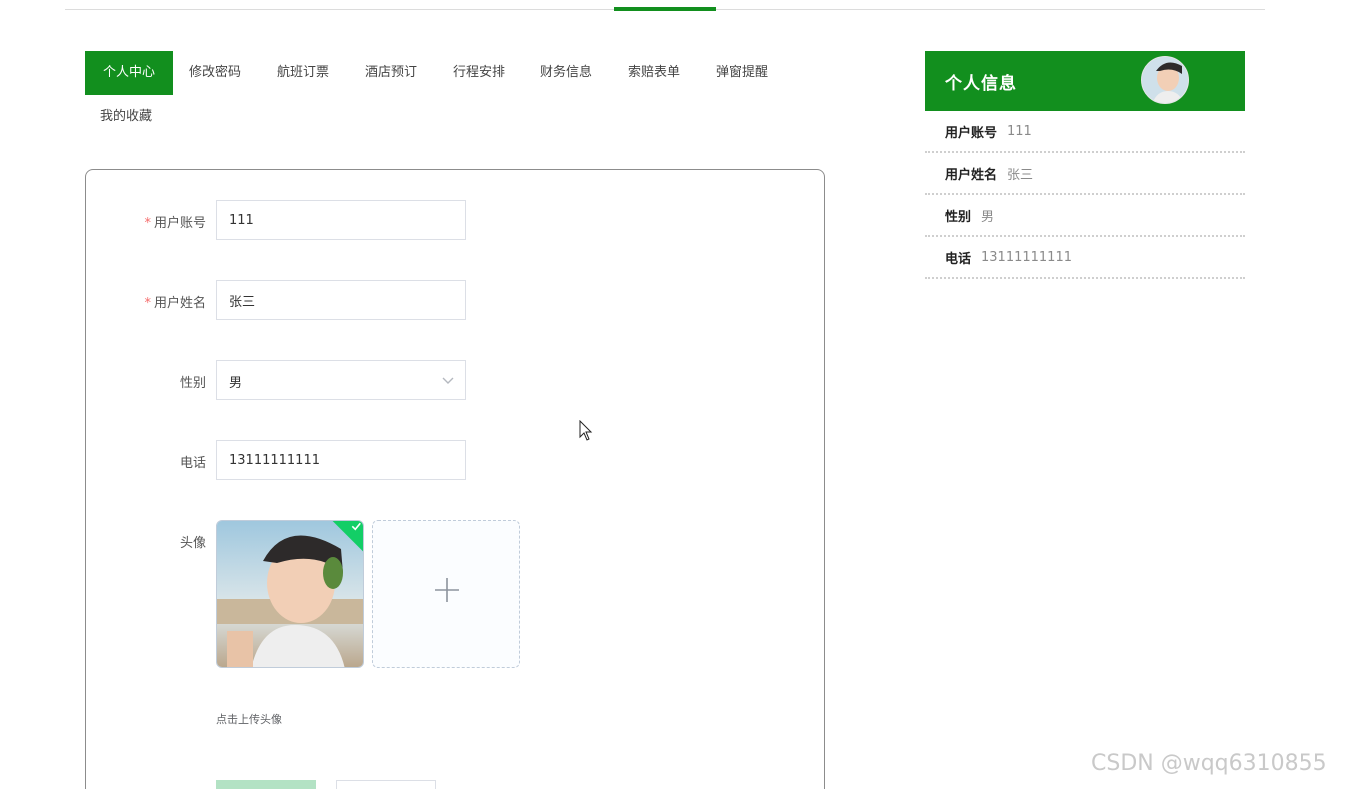 This screenshot has height=789, width=1354. Describe the element at coordinates (1085, 132) in the screenshot. I see `info-row-account: 用户账号 111` at that location.